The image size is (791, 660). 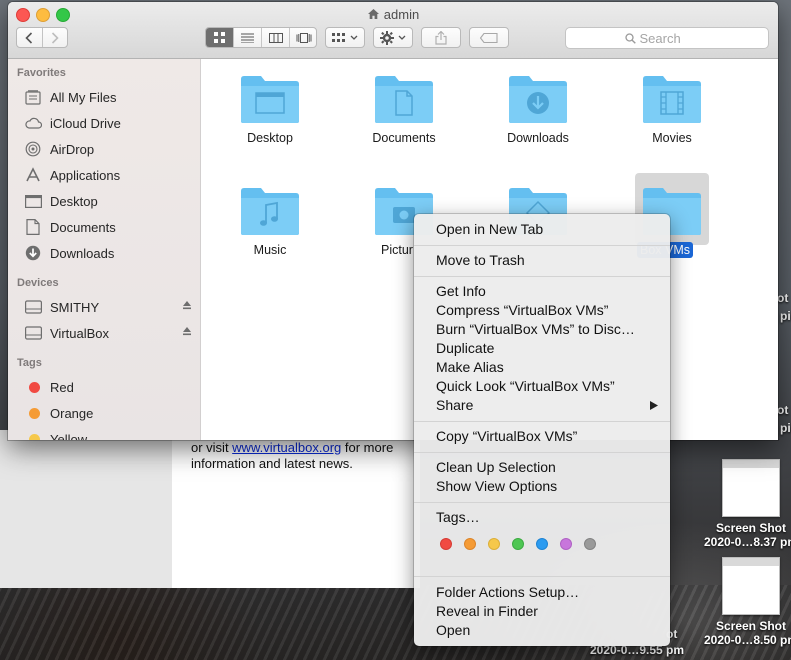 I want to click on folder-movies: Movies, so click(x=672, y=109).